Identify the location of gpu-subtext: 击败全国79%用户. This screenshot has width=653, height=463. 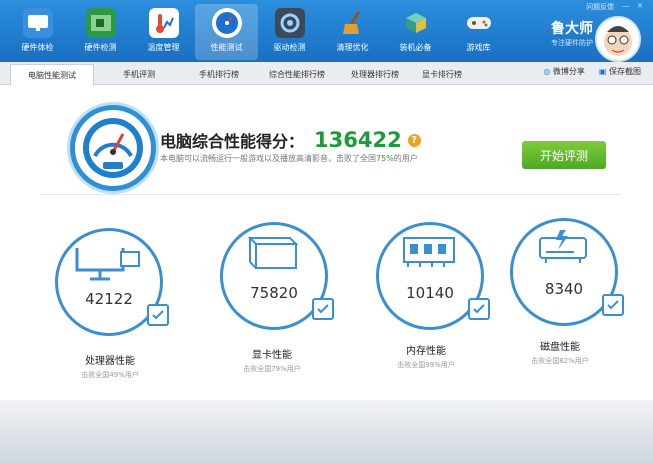
(272, 369).